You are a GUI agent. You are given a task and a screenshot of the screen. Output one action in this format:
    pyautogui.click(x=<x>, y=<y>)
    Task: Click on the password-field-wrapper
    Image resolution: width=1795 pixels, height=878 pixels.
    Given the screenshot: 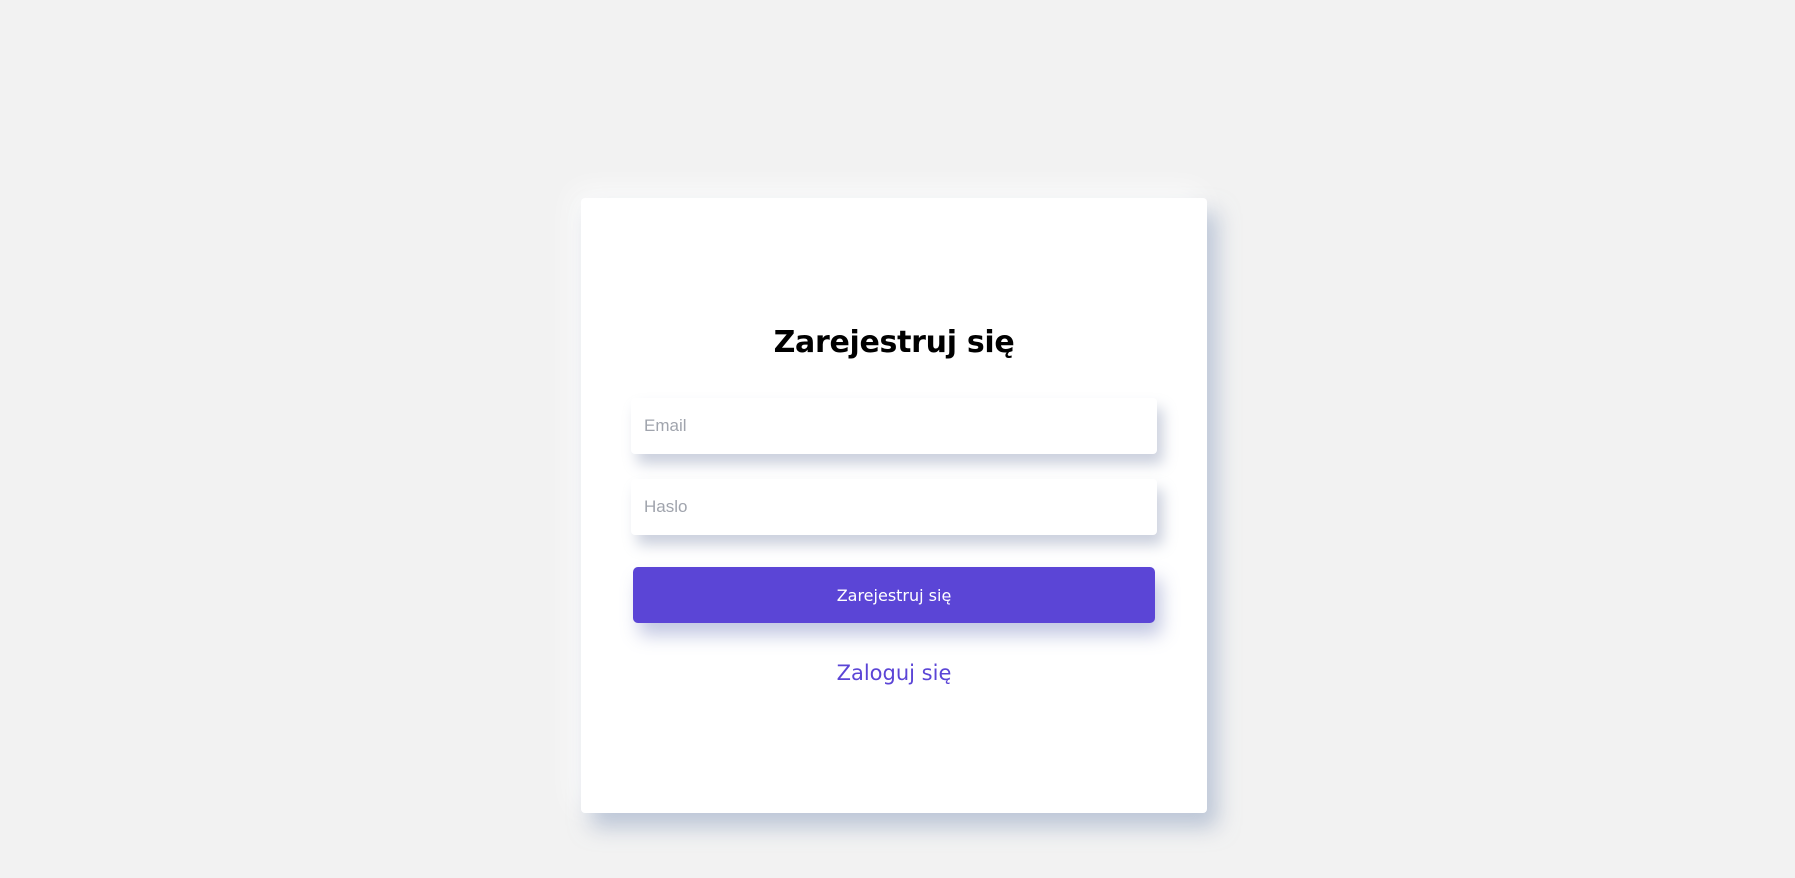 What is the action you would take?
    pyautogui.click(x=894, y=507)
    